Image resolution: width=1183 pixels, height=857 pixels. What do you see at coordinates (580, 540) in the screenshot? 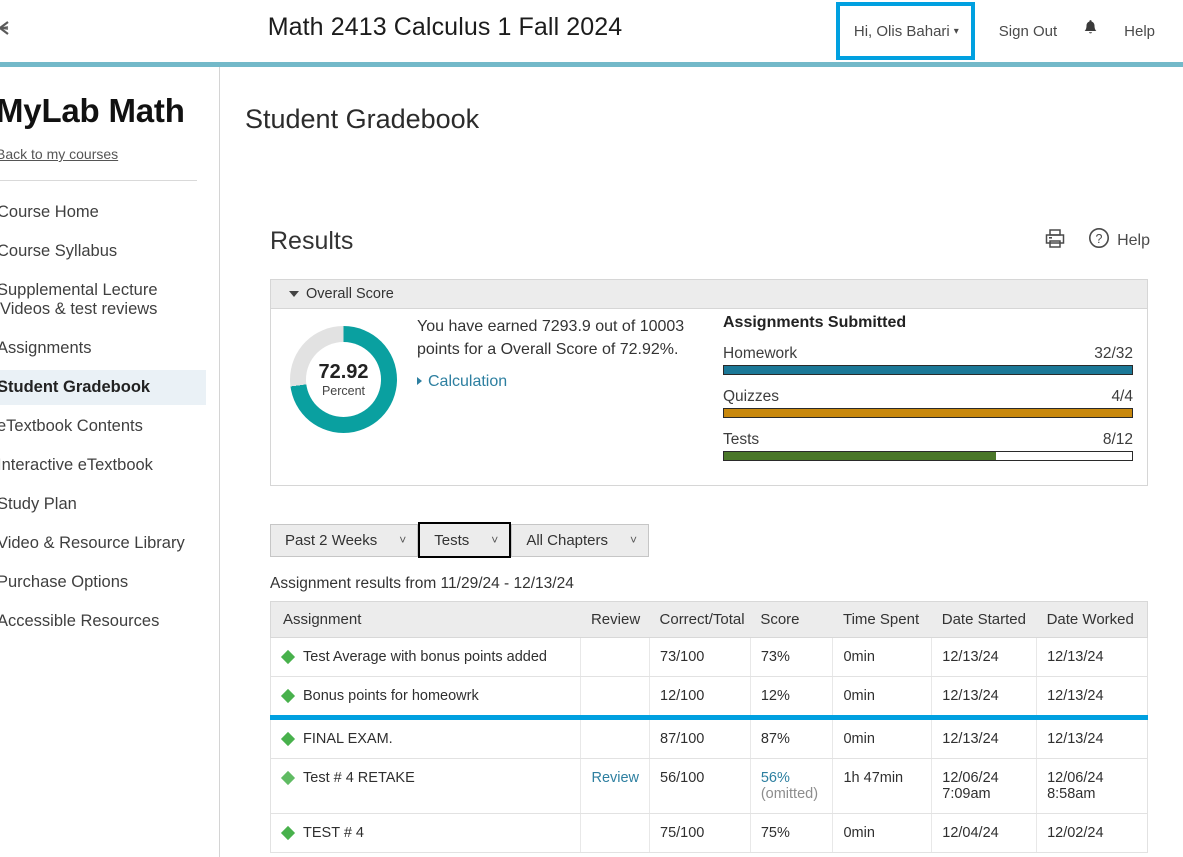
I see `filter-chapters: All Chapters ˅` at bounding box center [580, 540].